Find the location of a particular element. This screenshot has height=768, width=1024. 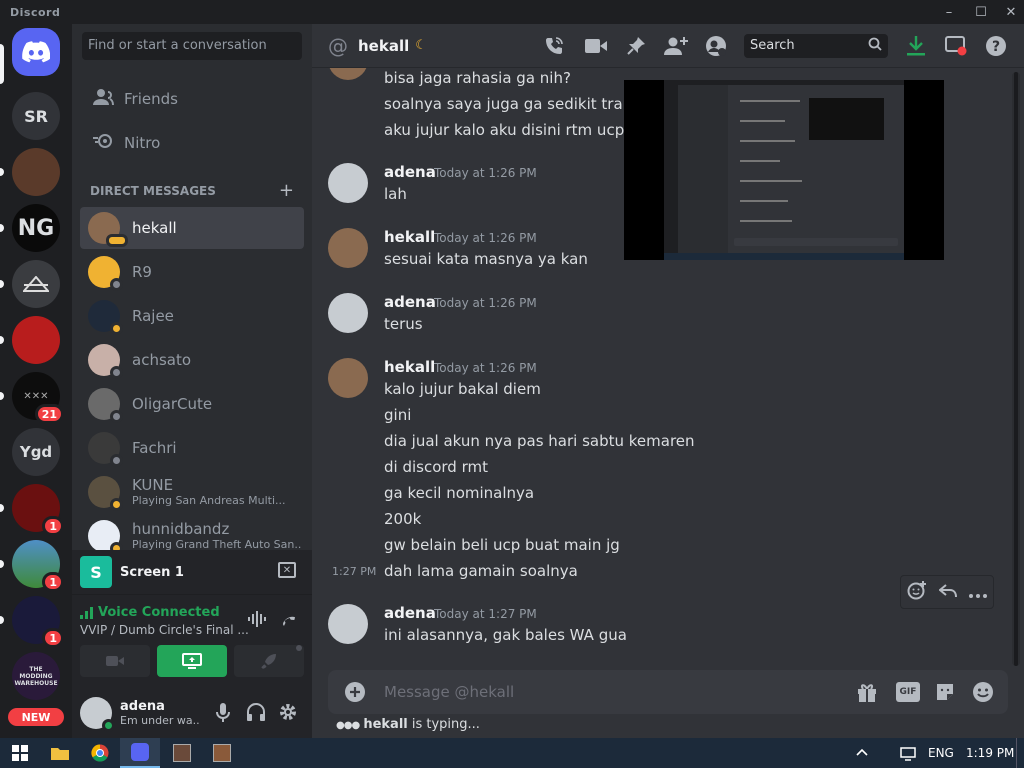

video-call-icon is located at coordinates (596, 46).